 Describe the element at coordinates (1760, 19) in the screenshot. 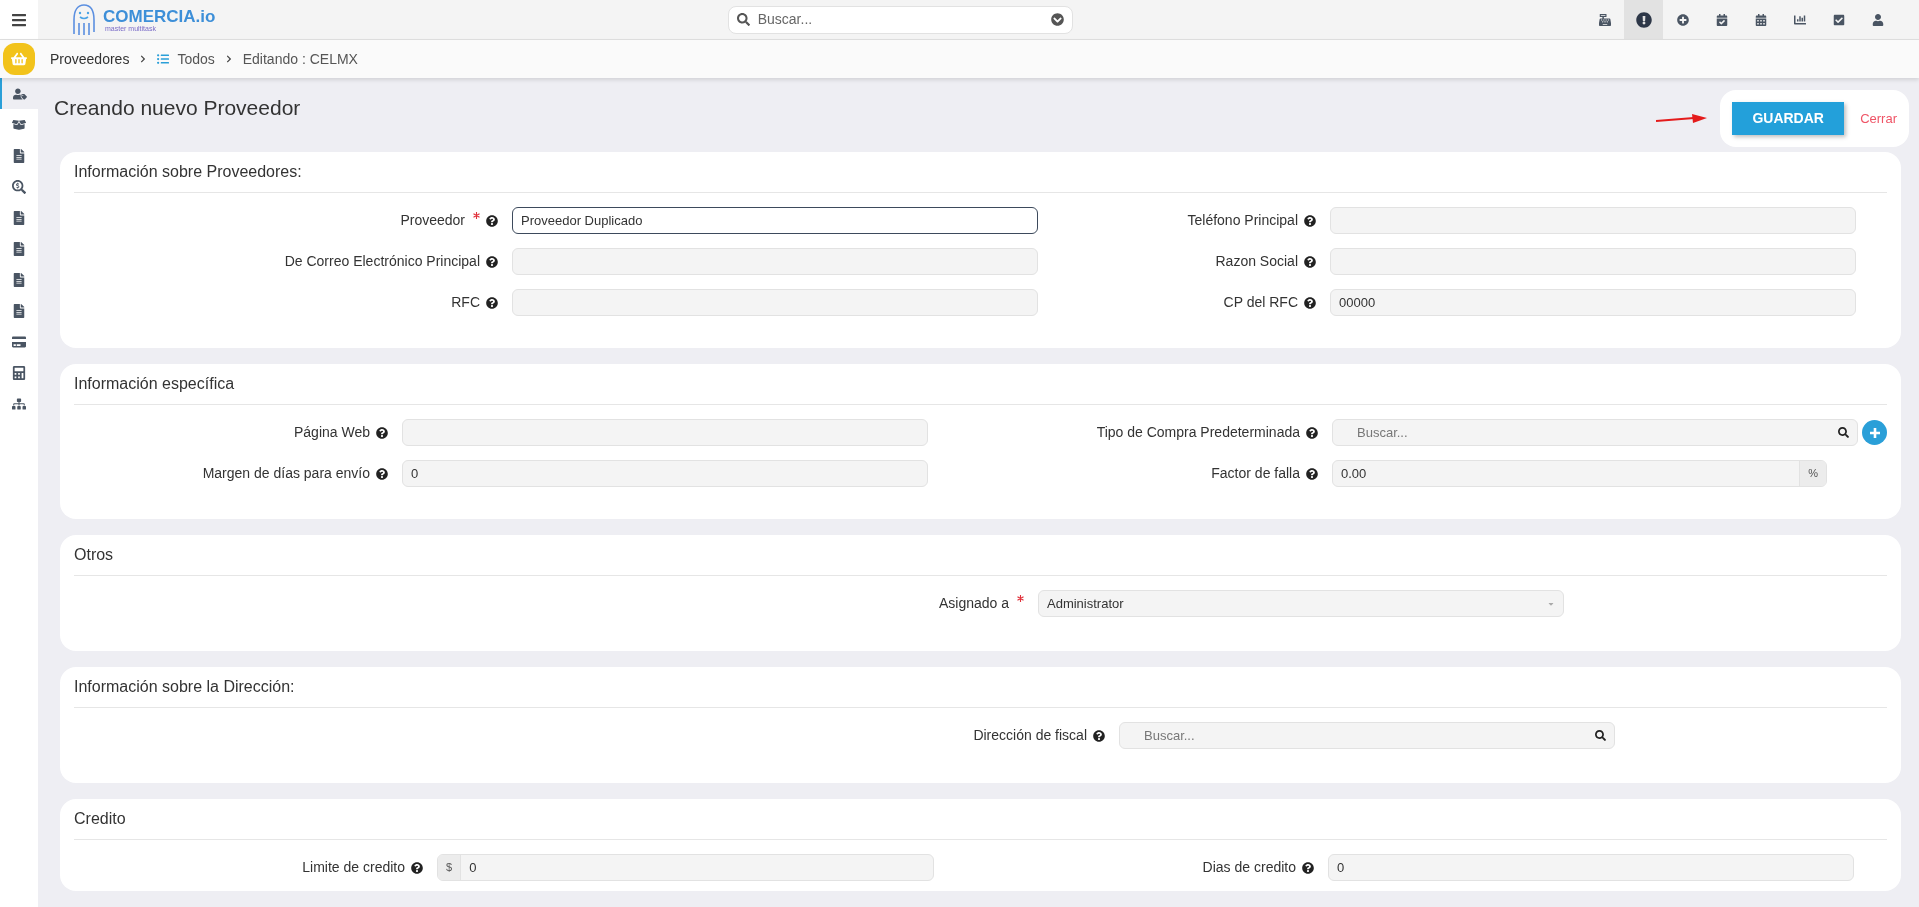

I see `calendar-icon` at that location.